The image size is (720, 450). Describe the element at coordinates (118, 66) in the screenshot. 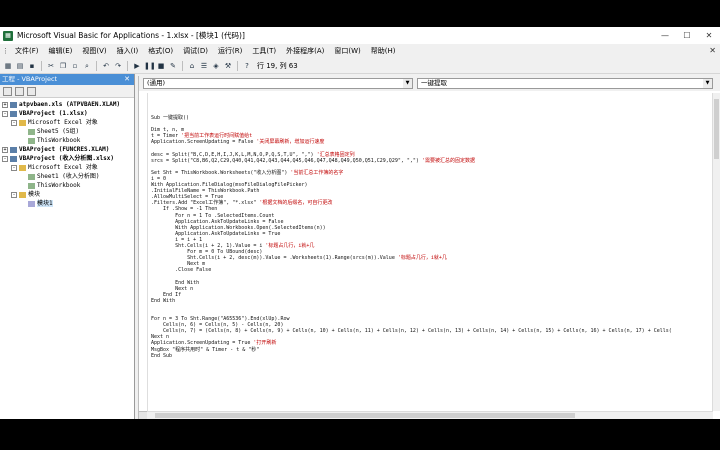

I see `redo-icon: ↷` at that location.